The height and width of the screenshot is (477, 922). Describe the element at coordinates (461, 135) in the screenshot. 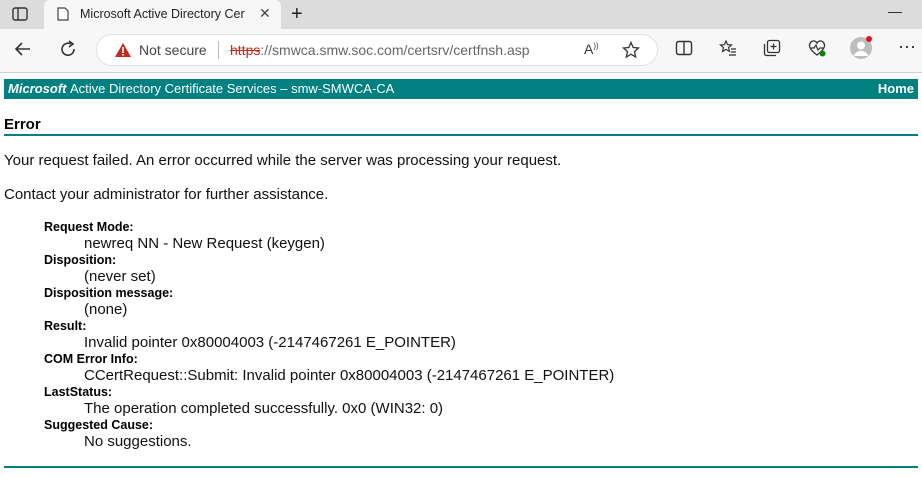

I see `divider-top` at that location.